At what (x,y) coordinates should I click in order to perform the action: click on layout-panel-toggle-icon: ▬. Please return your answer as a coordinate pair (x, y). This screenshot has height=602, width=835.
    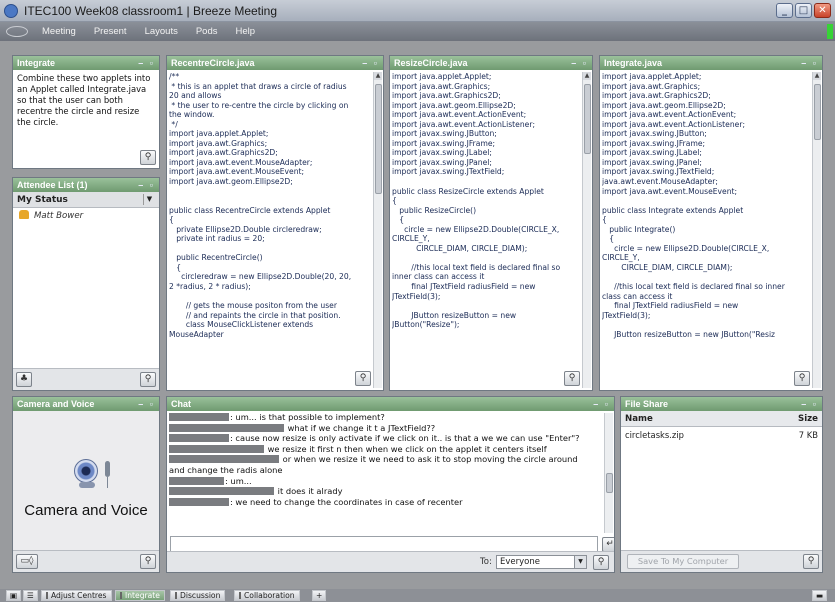
    Looking at the image, I should click on (820, 595).